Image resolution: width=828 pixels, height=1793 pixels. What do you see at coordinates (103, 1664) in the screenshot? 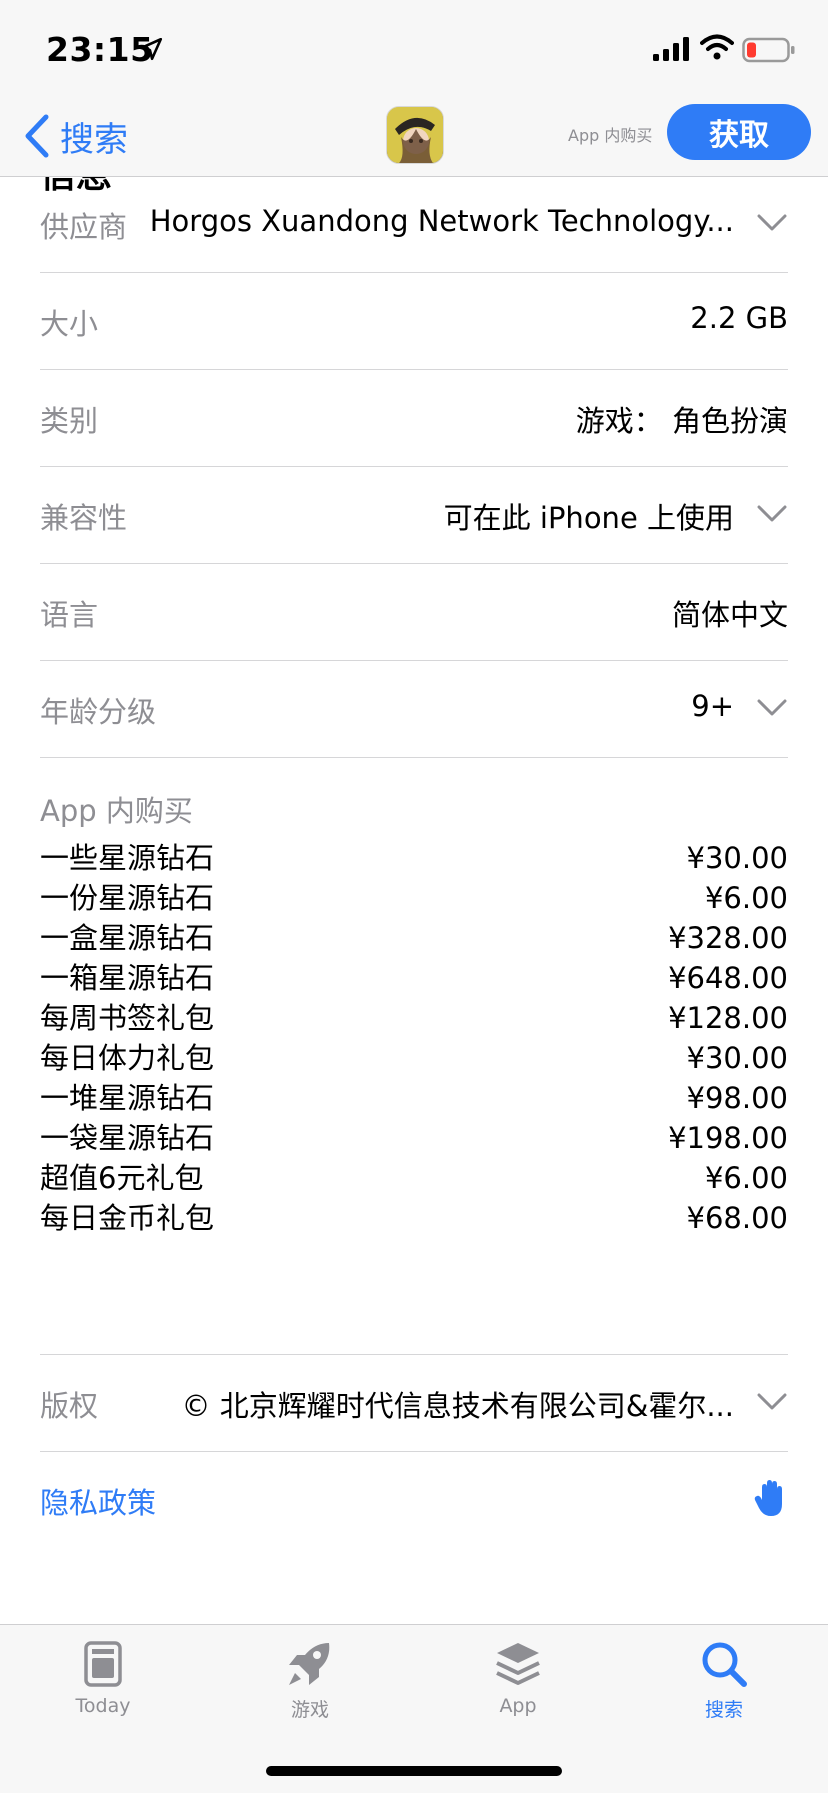
I see `today-icon` at bounding box center [103, 1664].